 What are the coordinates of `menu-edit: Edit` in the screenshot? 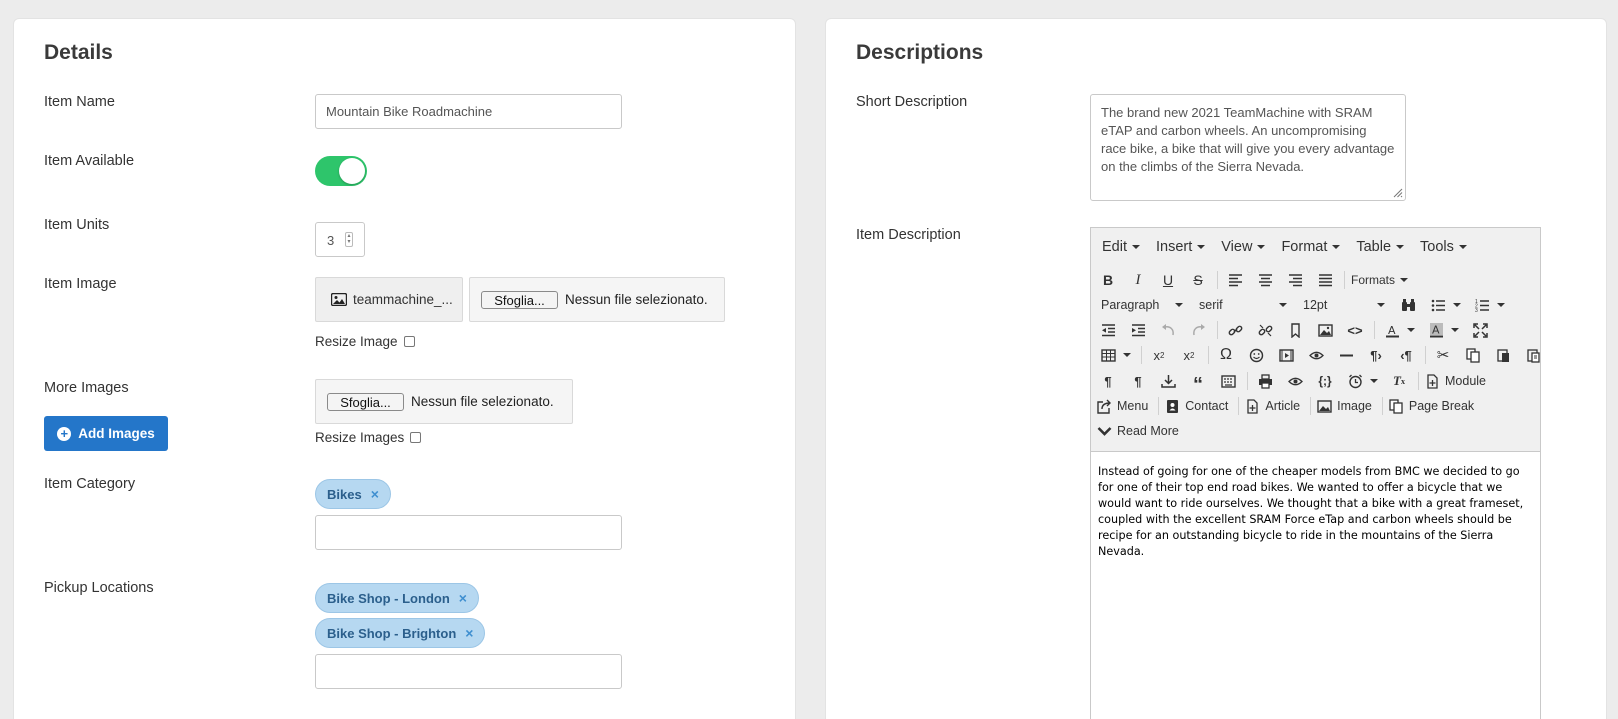 It's located at (1121, 247).